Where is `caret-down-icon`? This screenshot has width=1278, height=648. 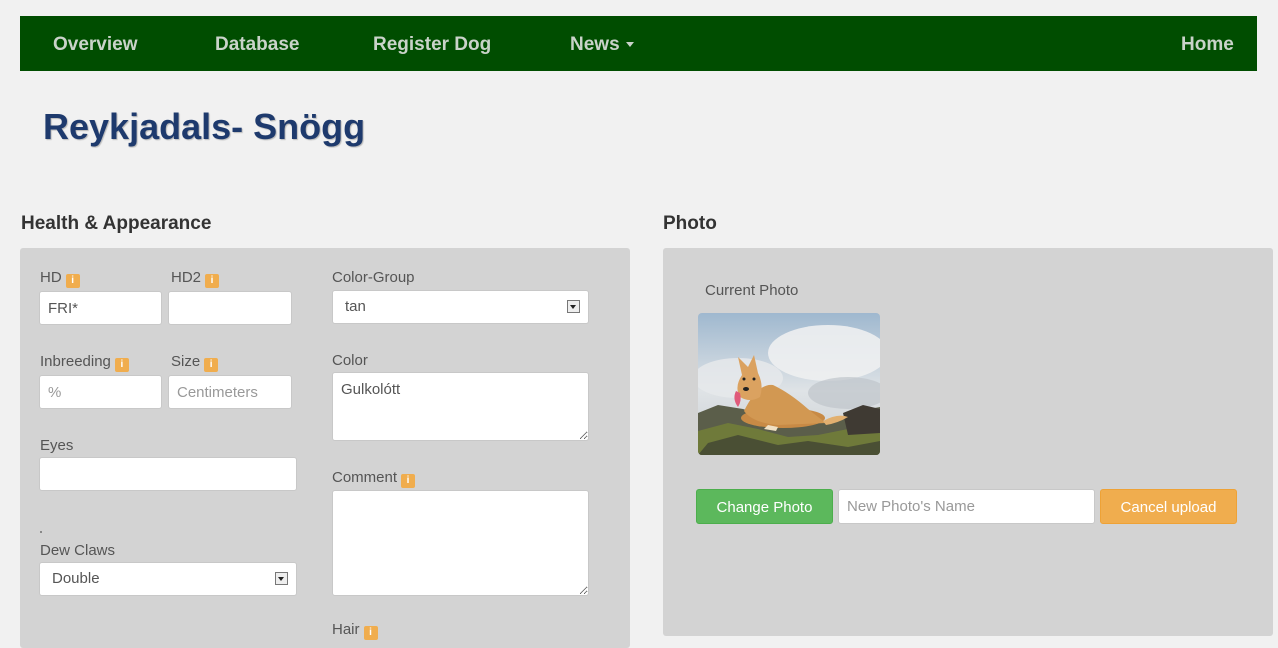
caret-down-icon is located at coordinates (629, 45).